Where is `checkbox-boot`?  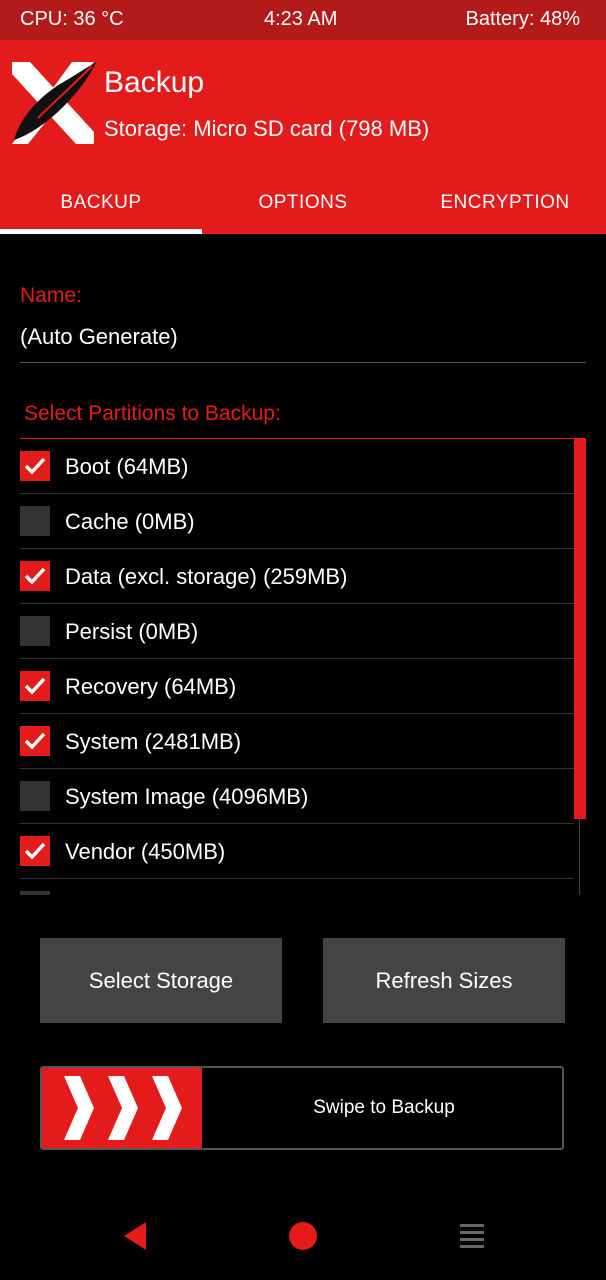 checkbox-boot is located at coordinates (35, 466).